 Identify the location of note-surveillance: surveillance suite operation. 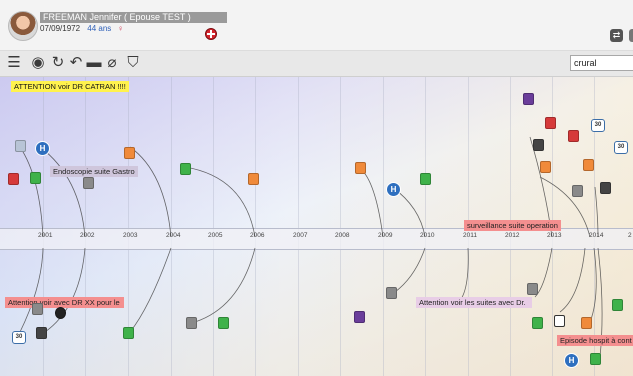
(512, 225).